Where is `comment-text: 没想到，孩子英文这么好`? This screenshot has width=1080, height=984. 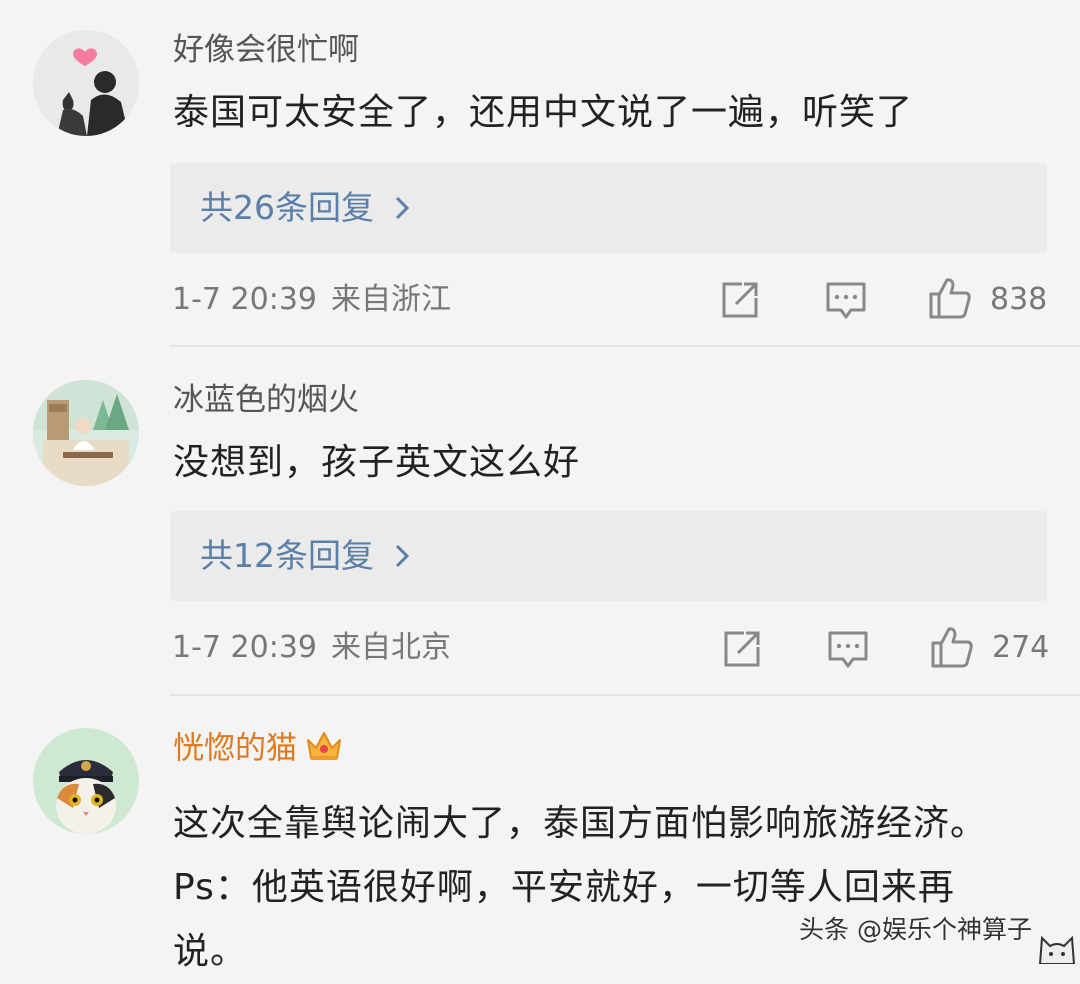
comment-text: 没想到，孩子英文这么好 is located at coordinates (377, 462).